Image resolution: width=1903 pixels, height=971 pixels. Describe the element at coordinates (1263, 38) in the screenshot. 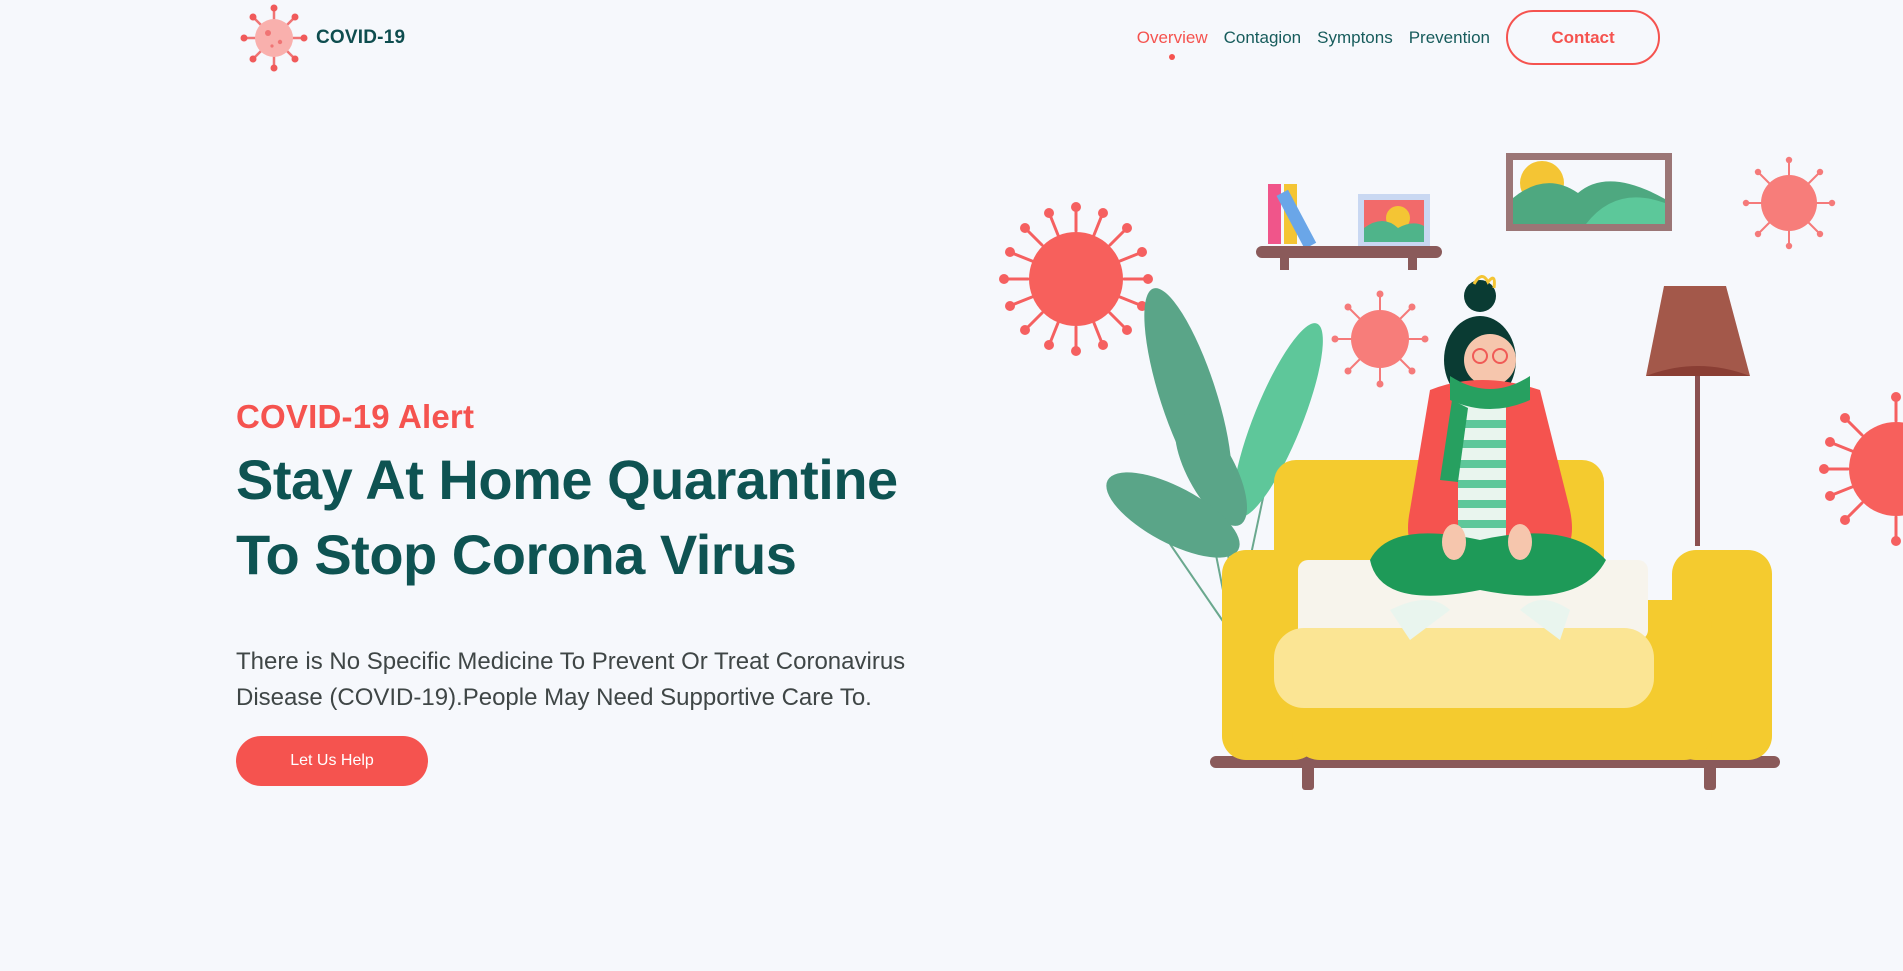

I see `nav-contagion: Contagion` at that location.